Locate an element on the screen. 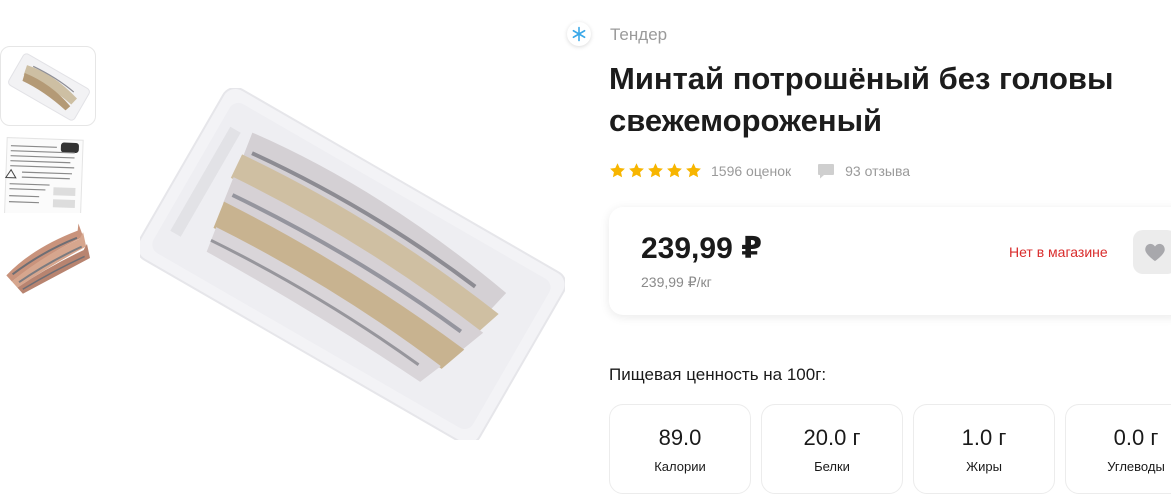 This screenshot has width=1171, height=494. nutrition-value: 89.0 is located at coordinates (680, 437).